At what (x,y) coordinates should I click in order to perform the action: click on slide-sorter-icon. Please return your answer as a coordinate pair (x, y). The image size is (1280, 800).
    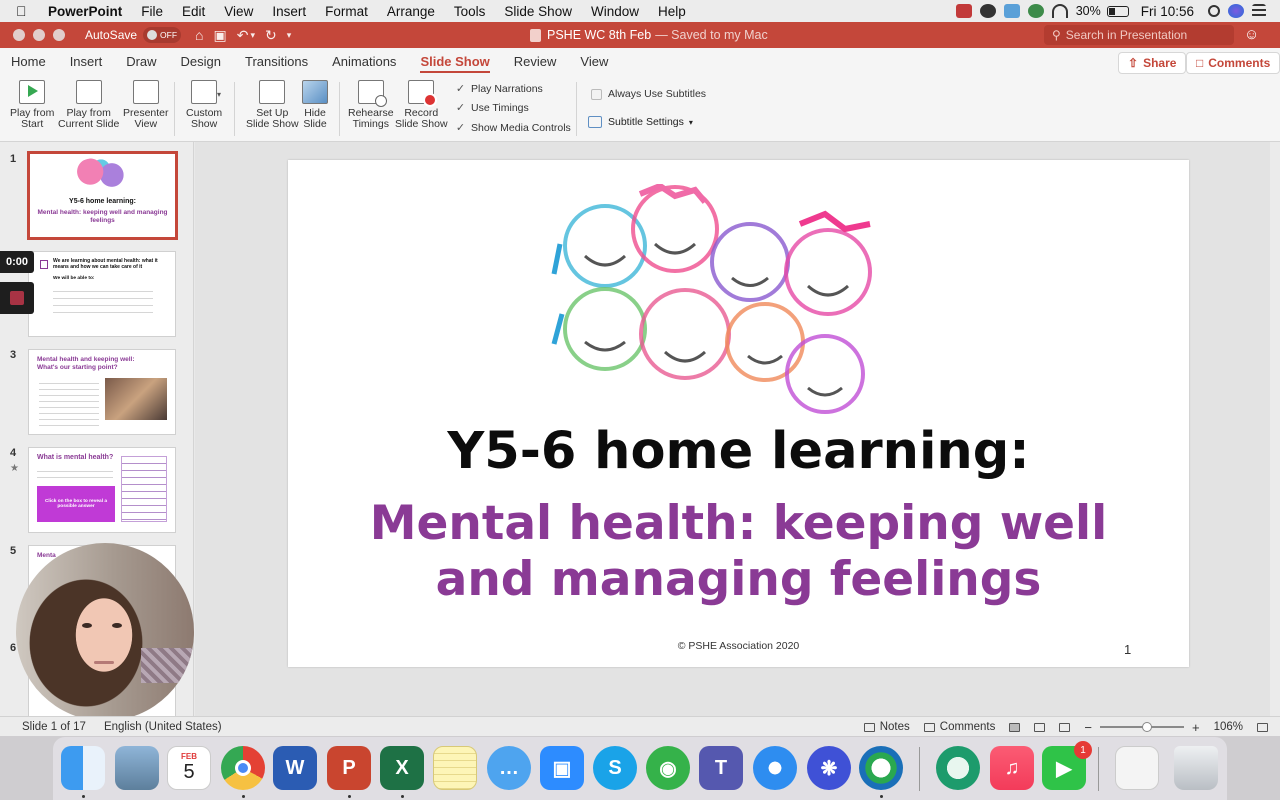
    Looking at the image, I should click on (1040, 727).